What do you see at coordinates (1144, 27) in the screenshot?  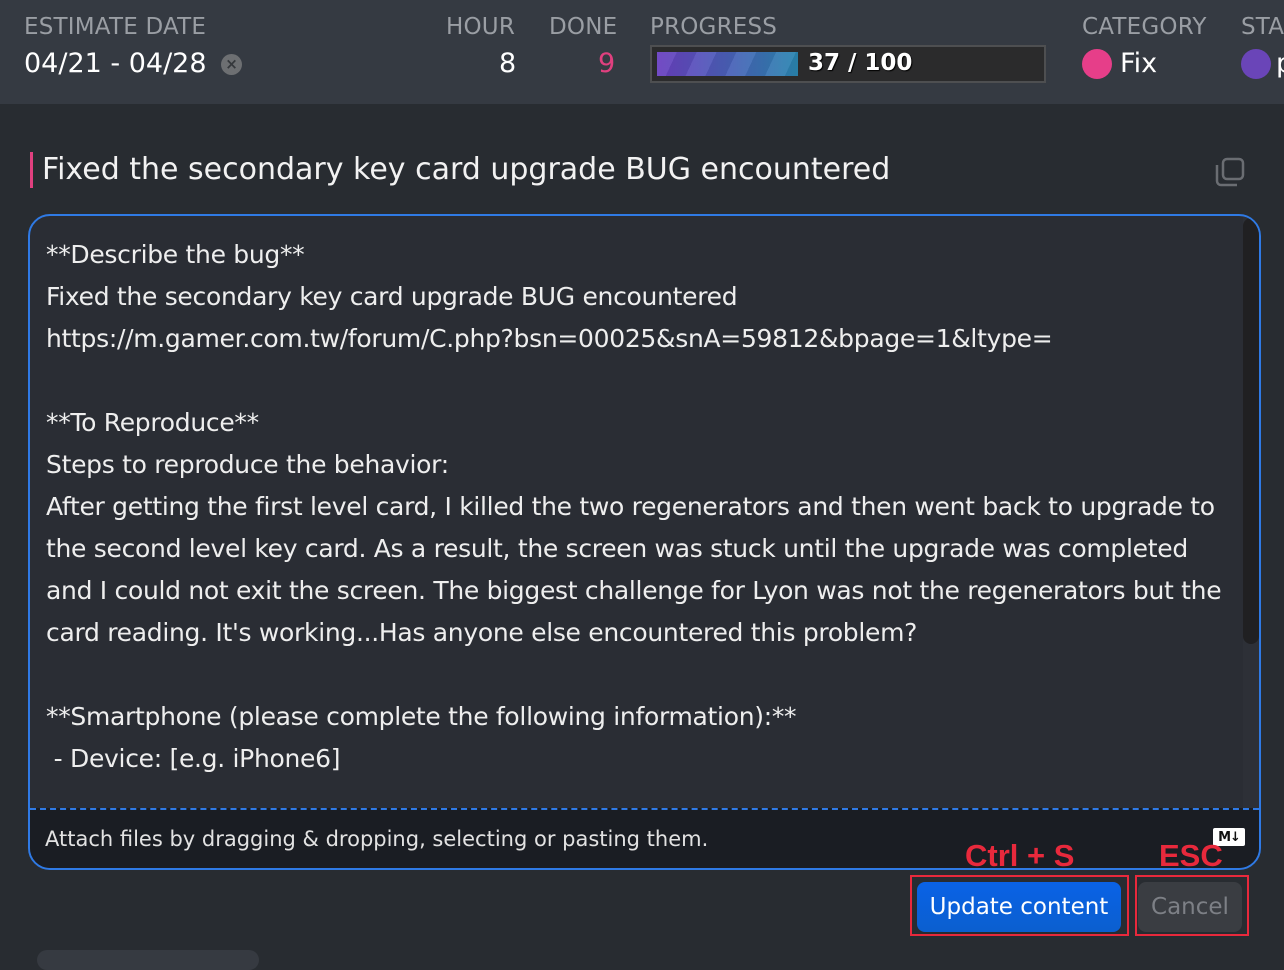 I see `category-label: CATEGORY` at bounding box center [1144, 27].